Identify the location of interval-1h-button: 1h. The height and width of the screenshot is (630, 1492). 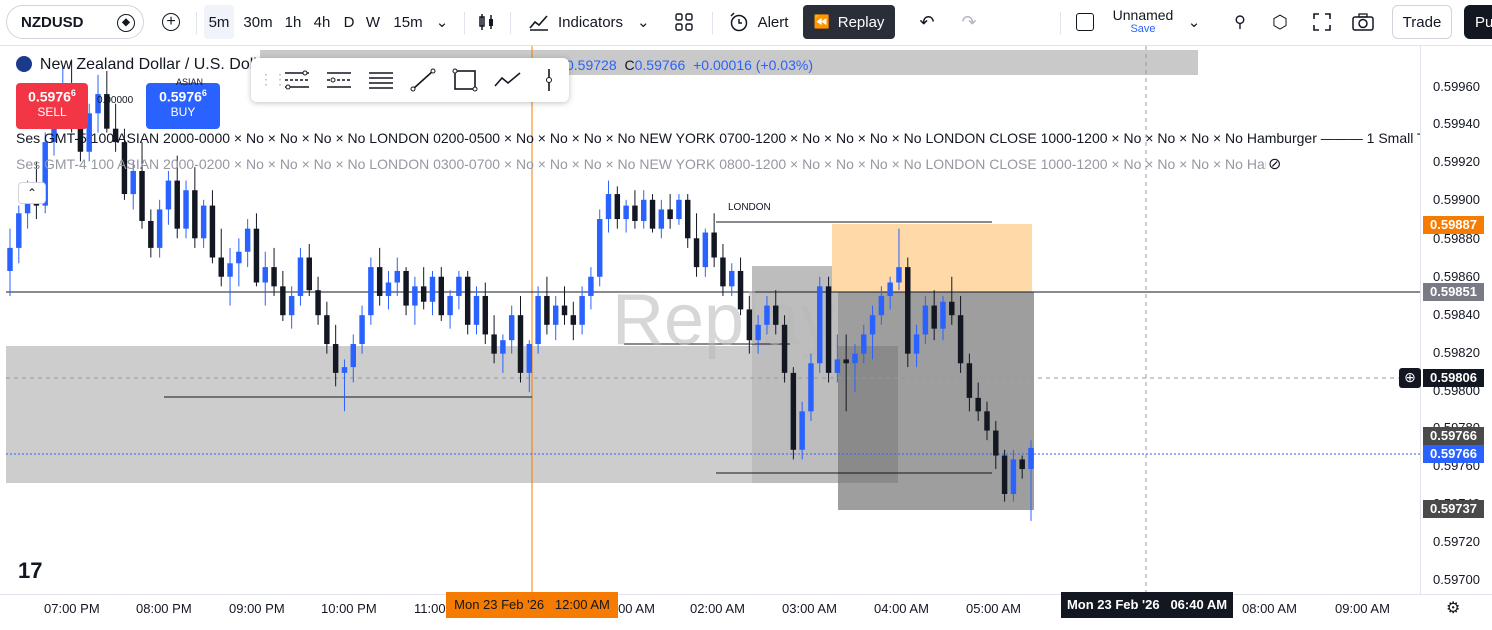
(293, 22).